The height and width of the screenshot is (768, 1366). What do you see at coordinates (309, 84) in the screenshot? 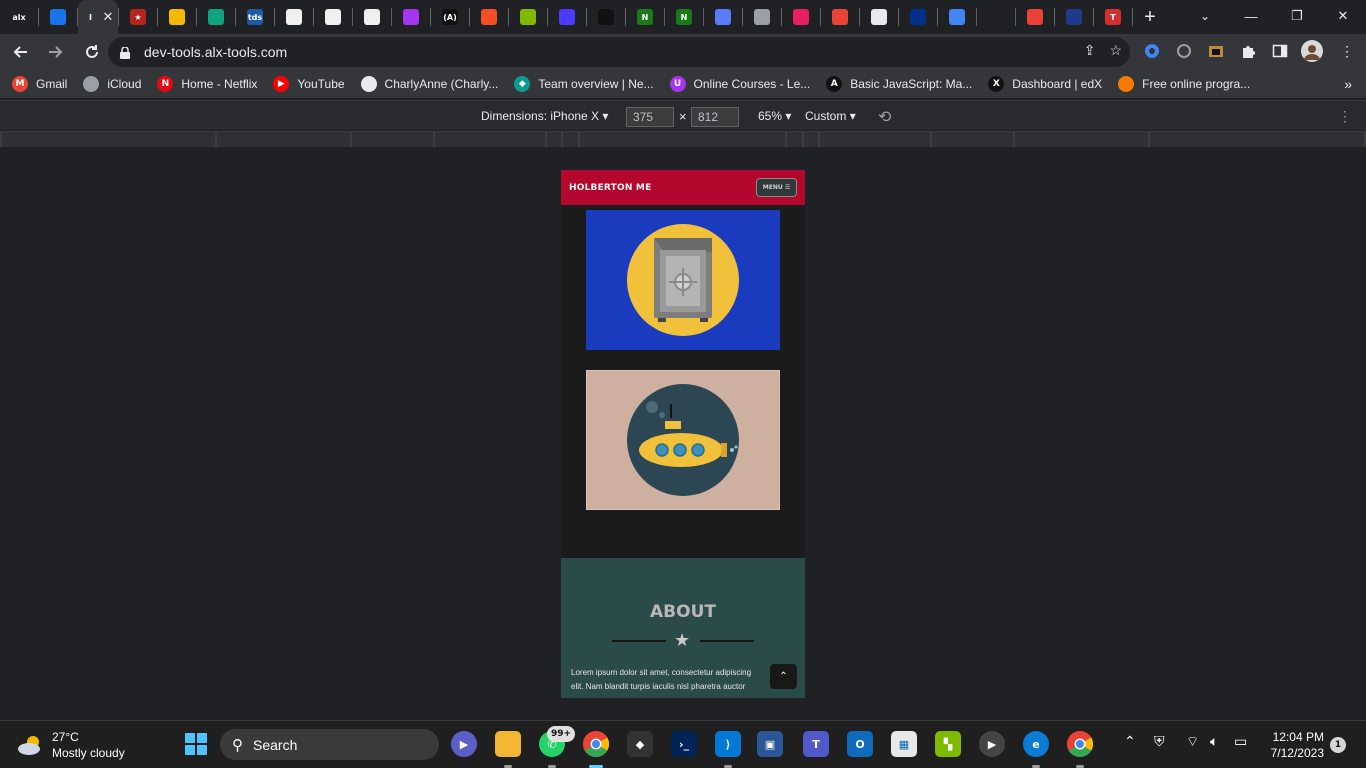
I see `bookmark-item: ▶ YouTube` at bounding box center [309, 84].